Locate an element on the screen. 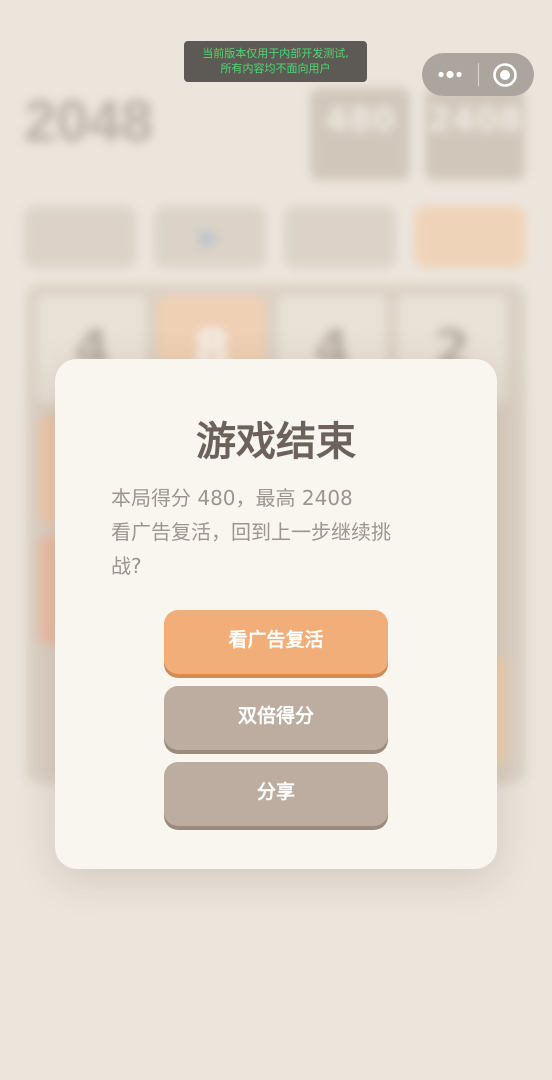 This screenshot has width=552, height=1080. revive-prompt-text-cont: 战? is located at coordinates (126, 566).